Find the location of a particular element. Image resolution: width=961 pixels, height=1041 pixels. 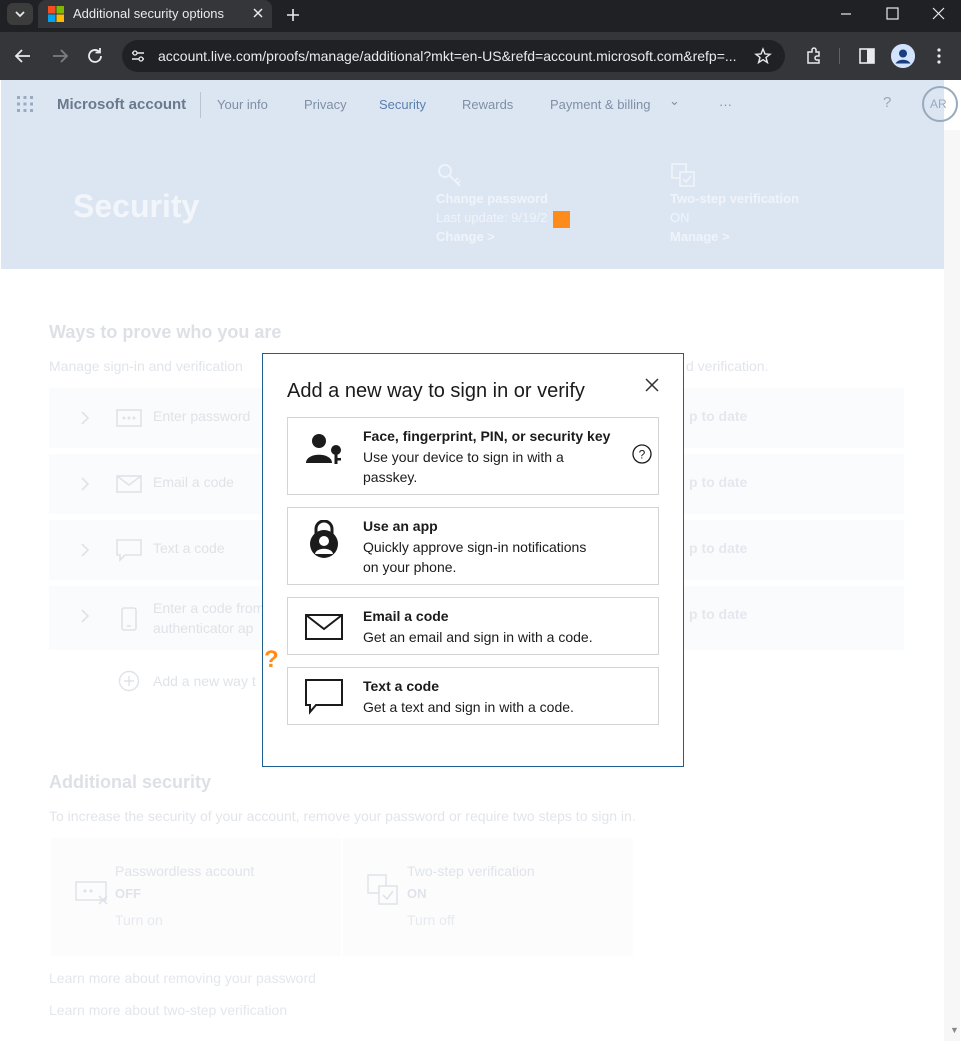

card-state: ON is located at coordinates (417, 893).